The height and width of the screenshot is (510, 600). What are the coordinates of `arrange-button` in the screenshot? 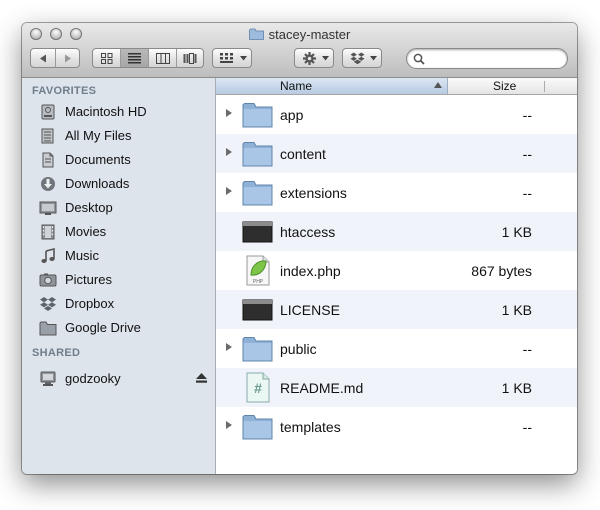 It's located at (232, 58).